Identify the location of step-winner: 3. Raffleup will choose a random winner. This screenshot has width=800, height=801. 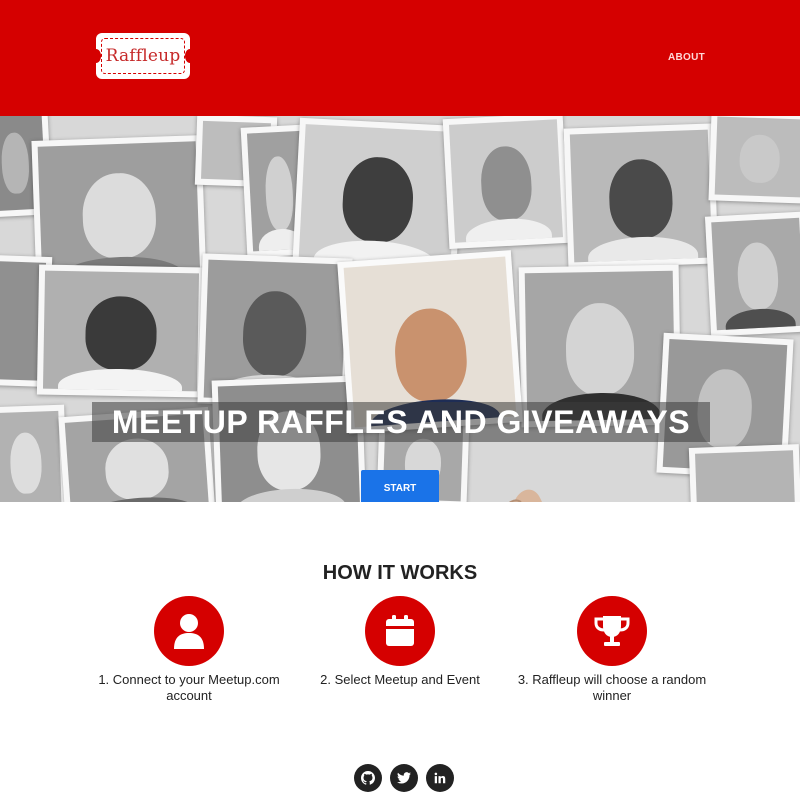
(612, 650).